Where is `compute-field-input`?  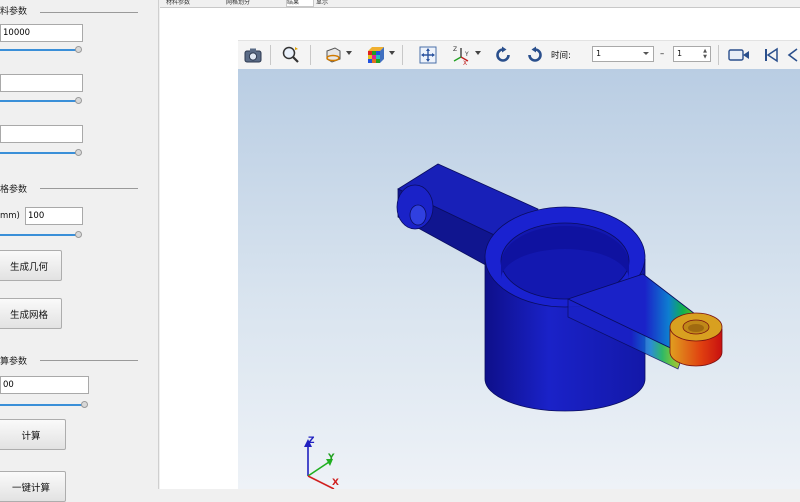 compute-field-input is located at coordinates (45, 385).